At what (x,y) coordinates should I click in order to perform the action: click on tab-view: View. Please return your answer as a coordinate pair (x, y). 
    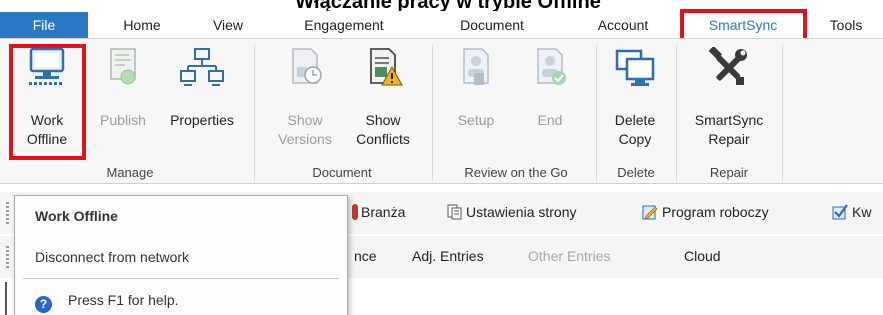
    Looking at the image, I should click on (228, 25).